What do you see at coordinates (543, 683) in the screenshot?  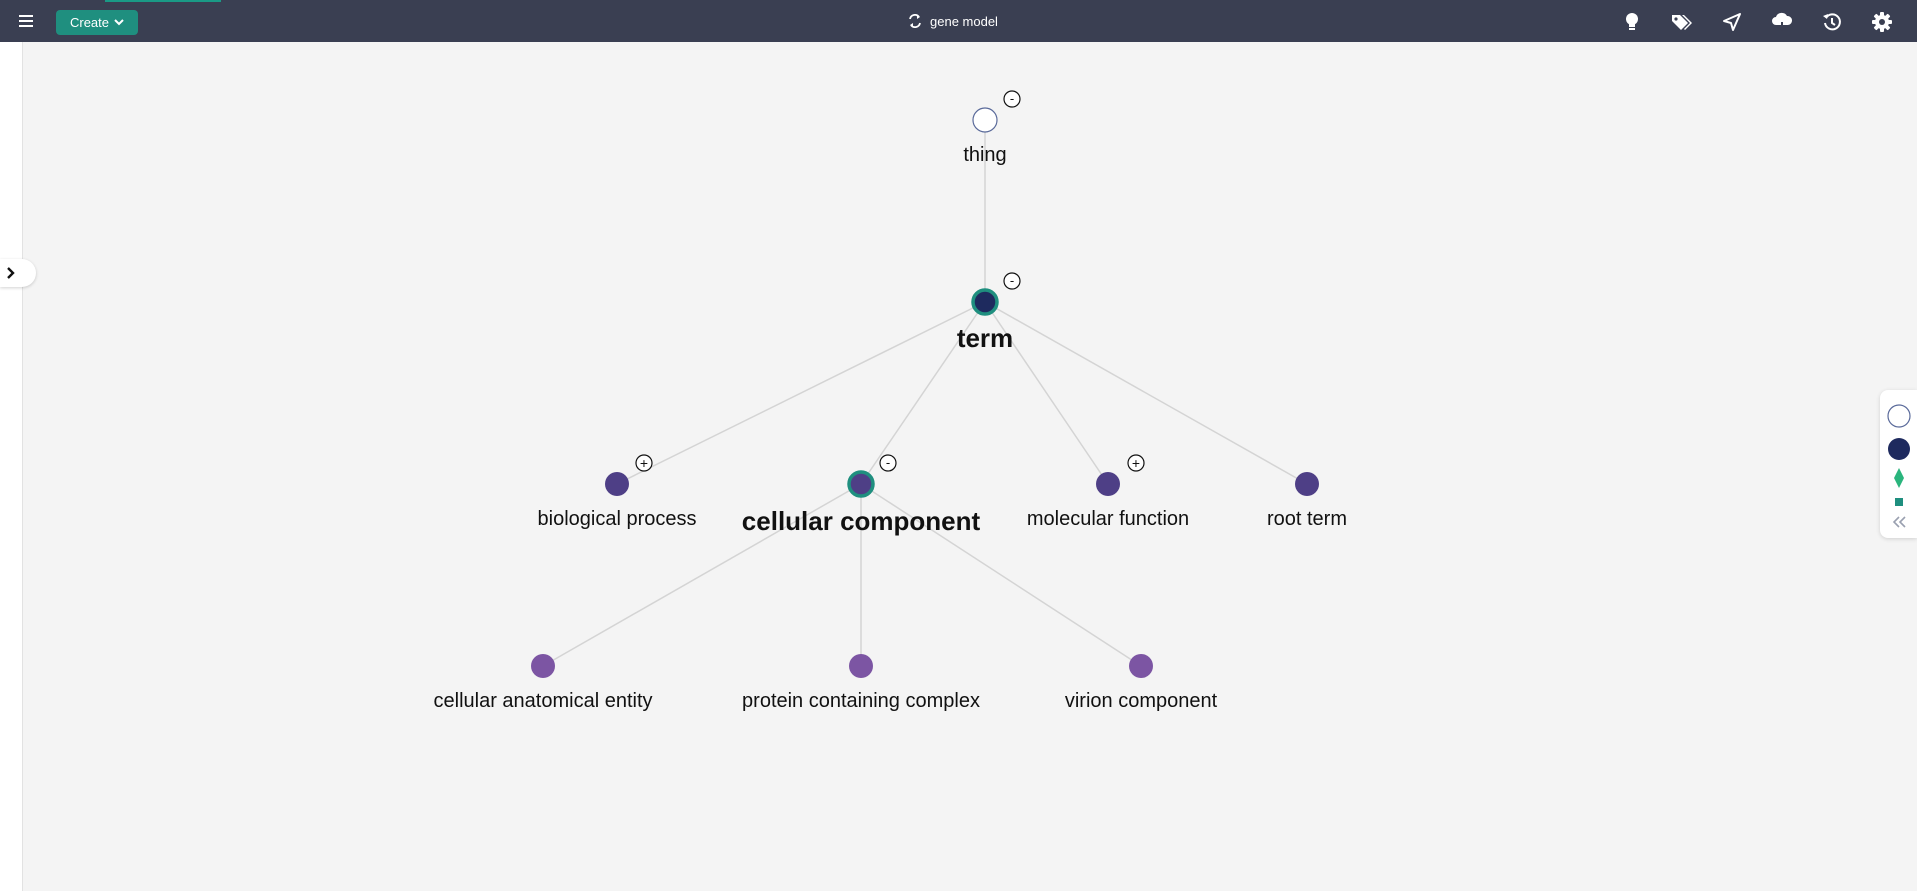 I see `node-cellular-anatomical-entity: cellular anatomical entity` at bounding box center [543, 683].